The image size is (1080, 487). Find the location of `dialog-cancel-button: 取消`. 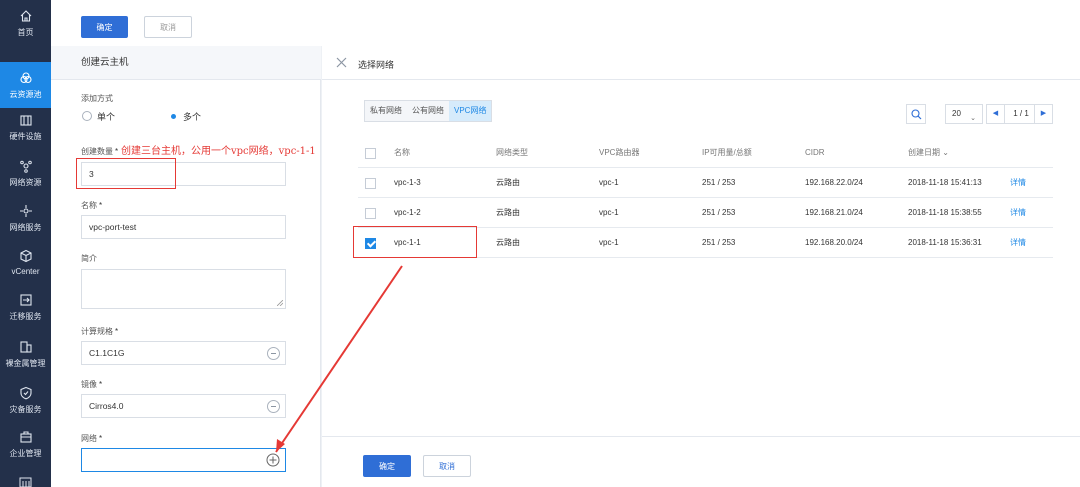

dialog-cancel-button: 取消 is located at coordinates (447, 466).